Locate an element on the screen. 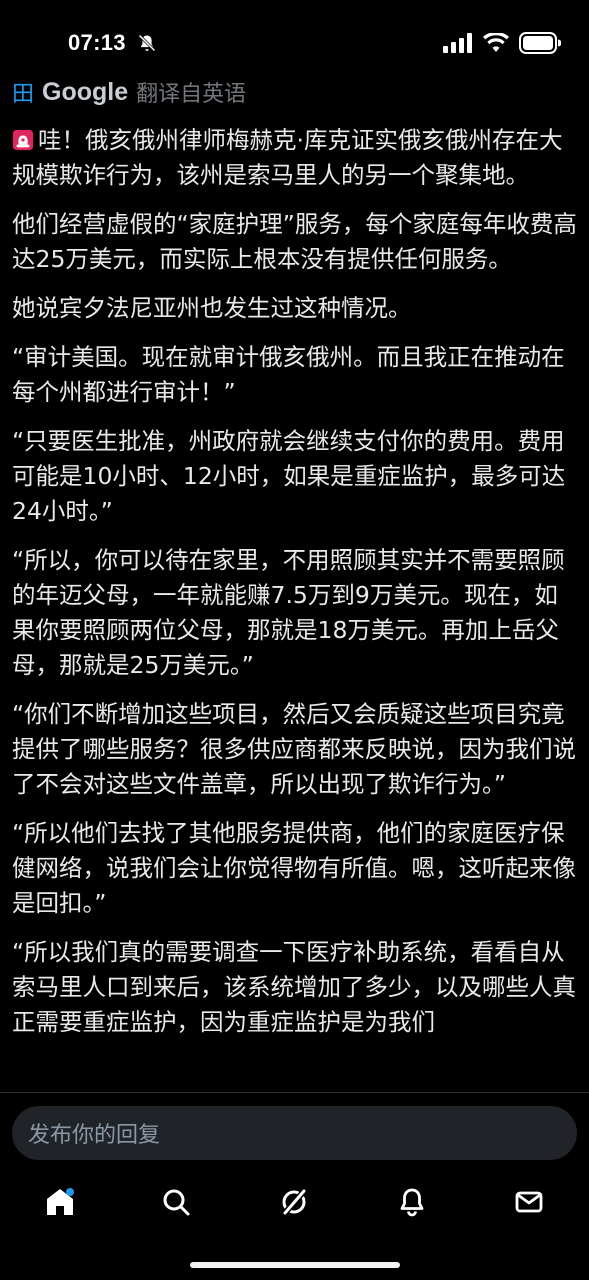 The image size is (589, 1280). tweet-paragraph: 她说宾夕法尼亚州也发生过这种情况。 is located at coordinates (212, 308).